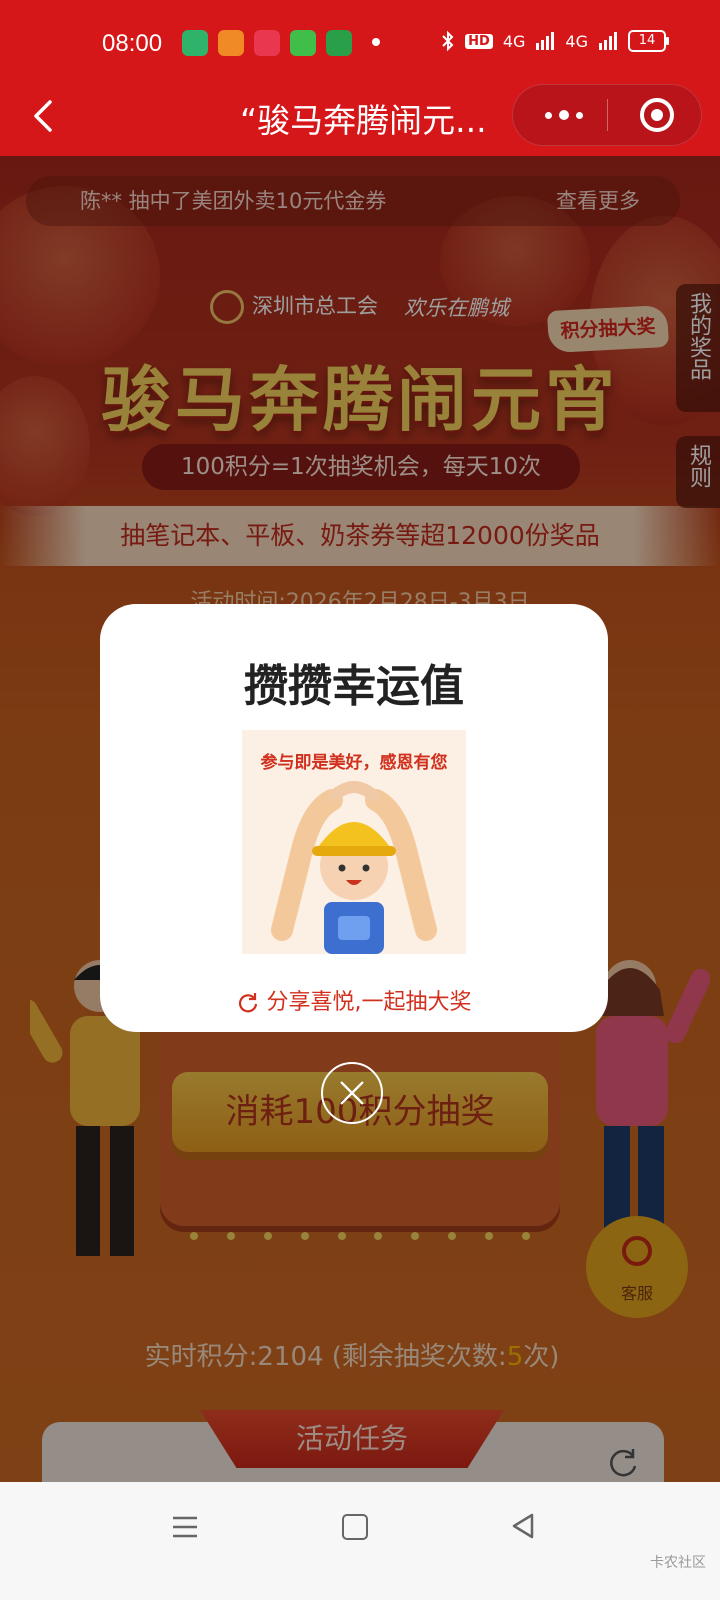 This screenshot has width=720, height=1600. What do you see at coordinates (607, 115) in the screenshot?
I see `miniprogram-capsule` at bounding box center [607, 115].